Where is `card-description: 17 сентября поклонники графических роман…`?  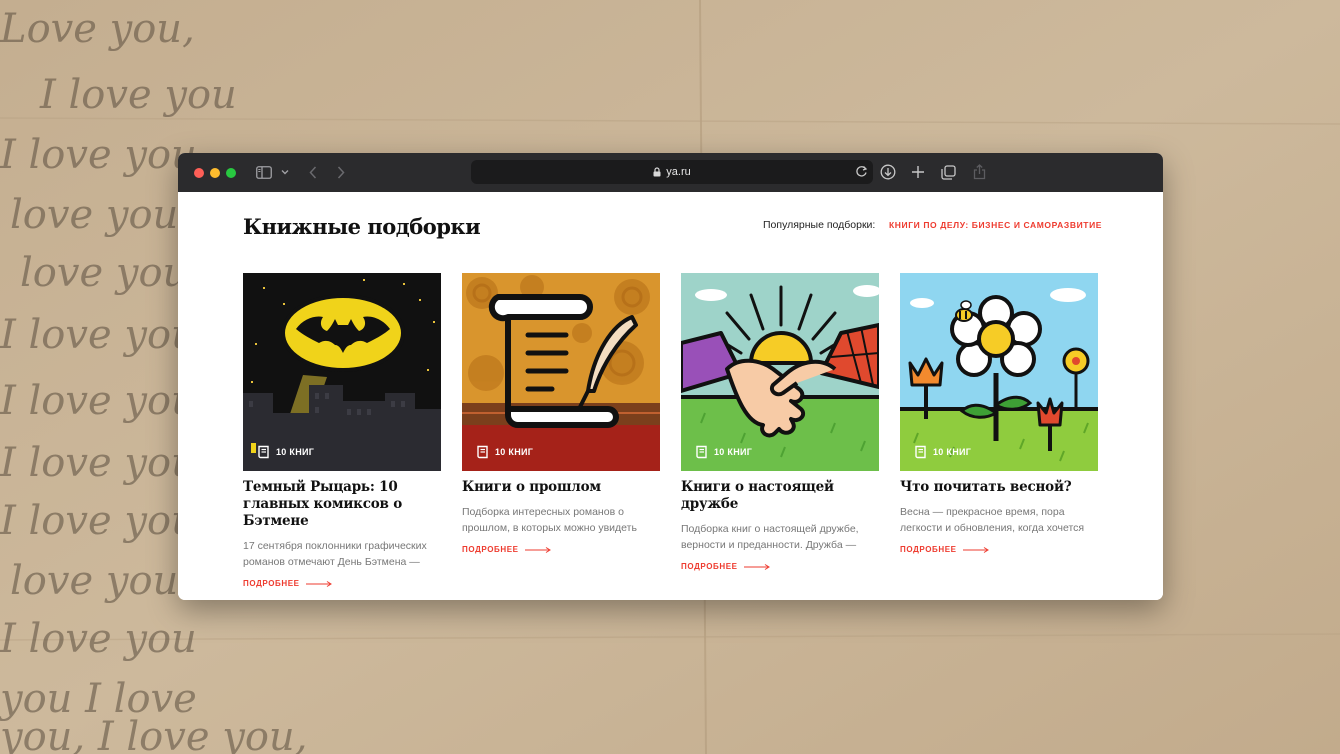 card-description: 17 сентября поклонники графических роман… is located at coordinates (335, 554).